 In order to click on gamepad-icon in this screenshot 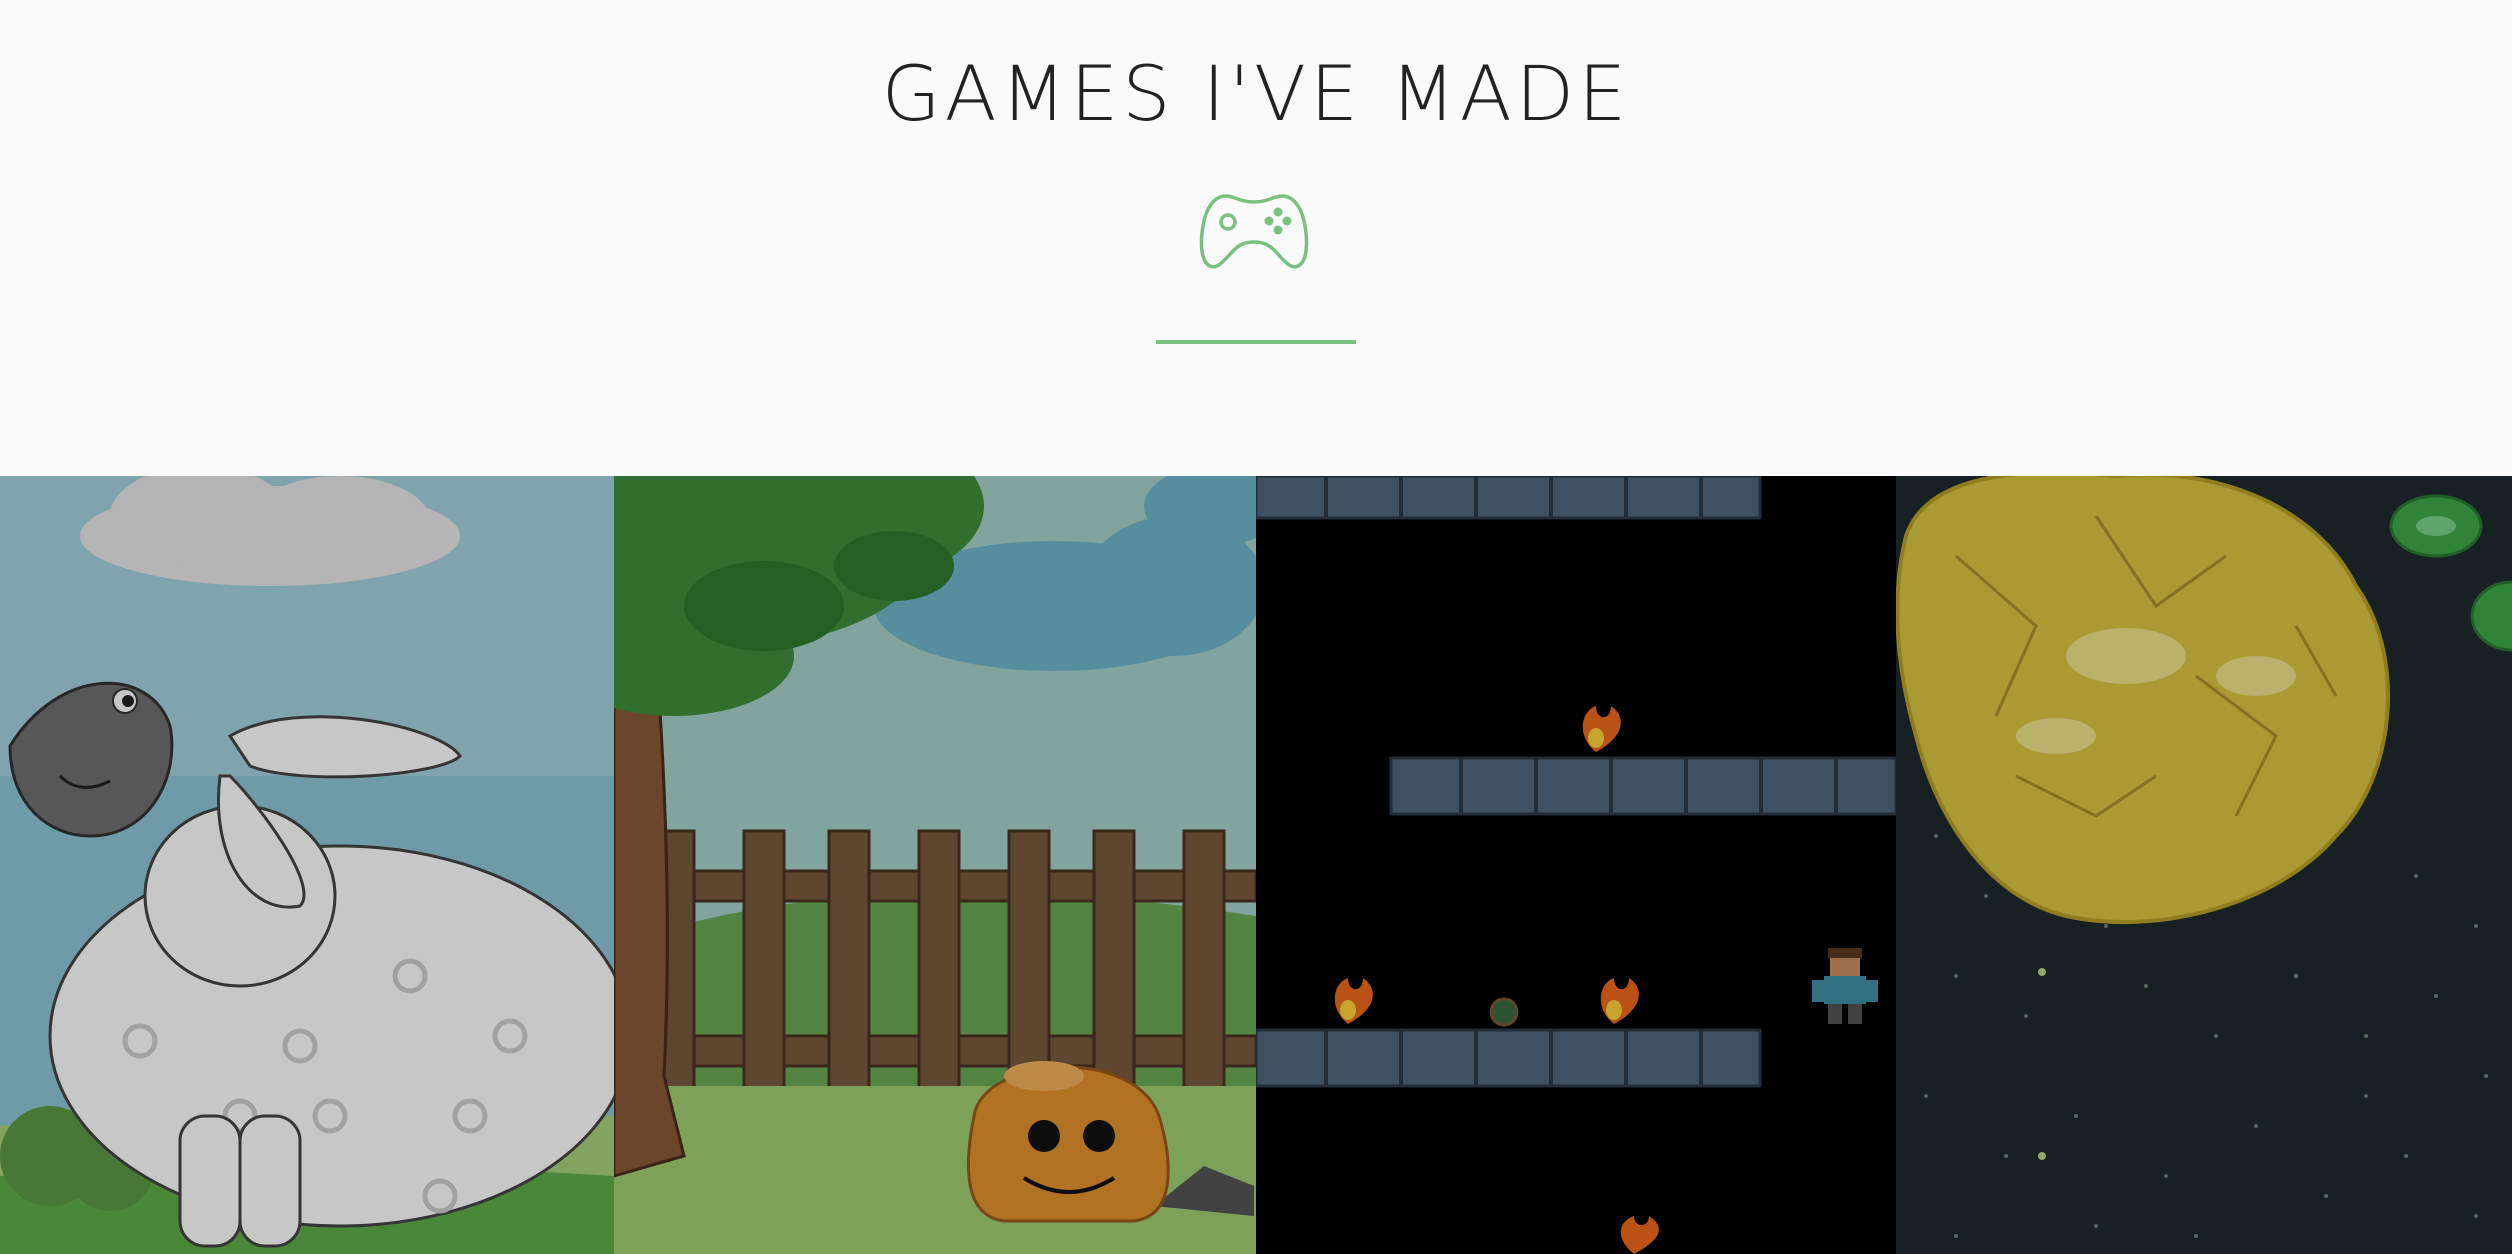, I will do `click(1254, 231)`.